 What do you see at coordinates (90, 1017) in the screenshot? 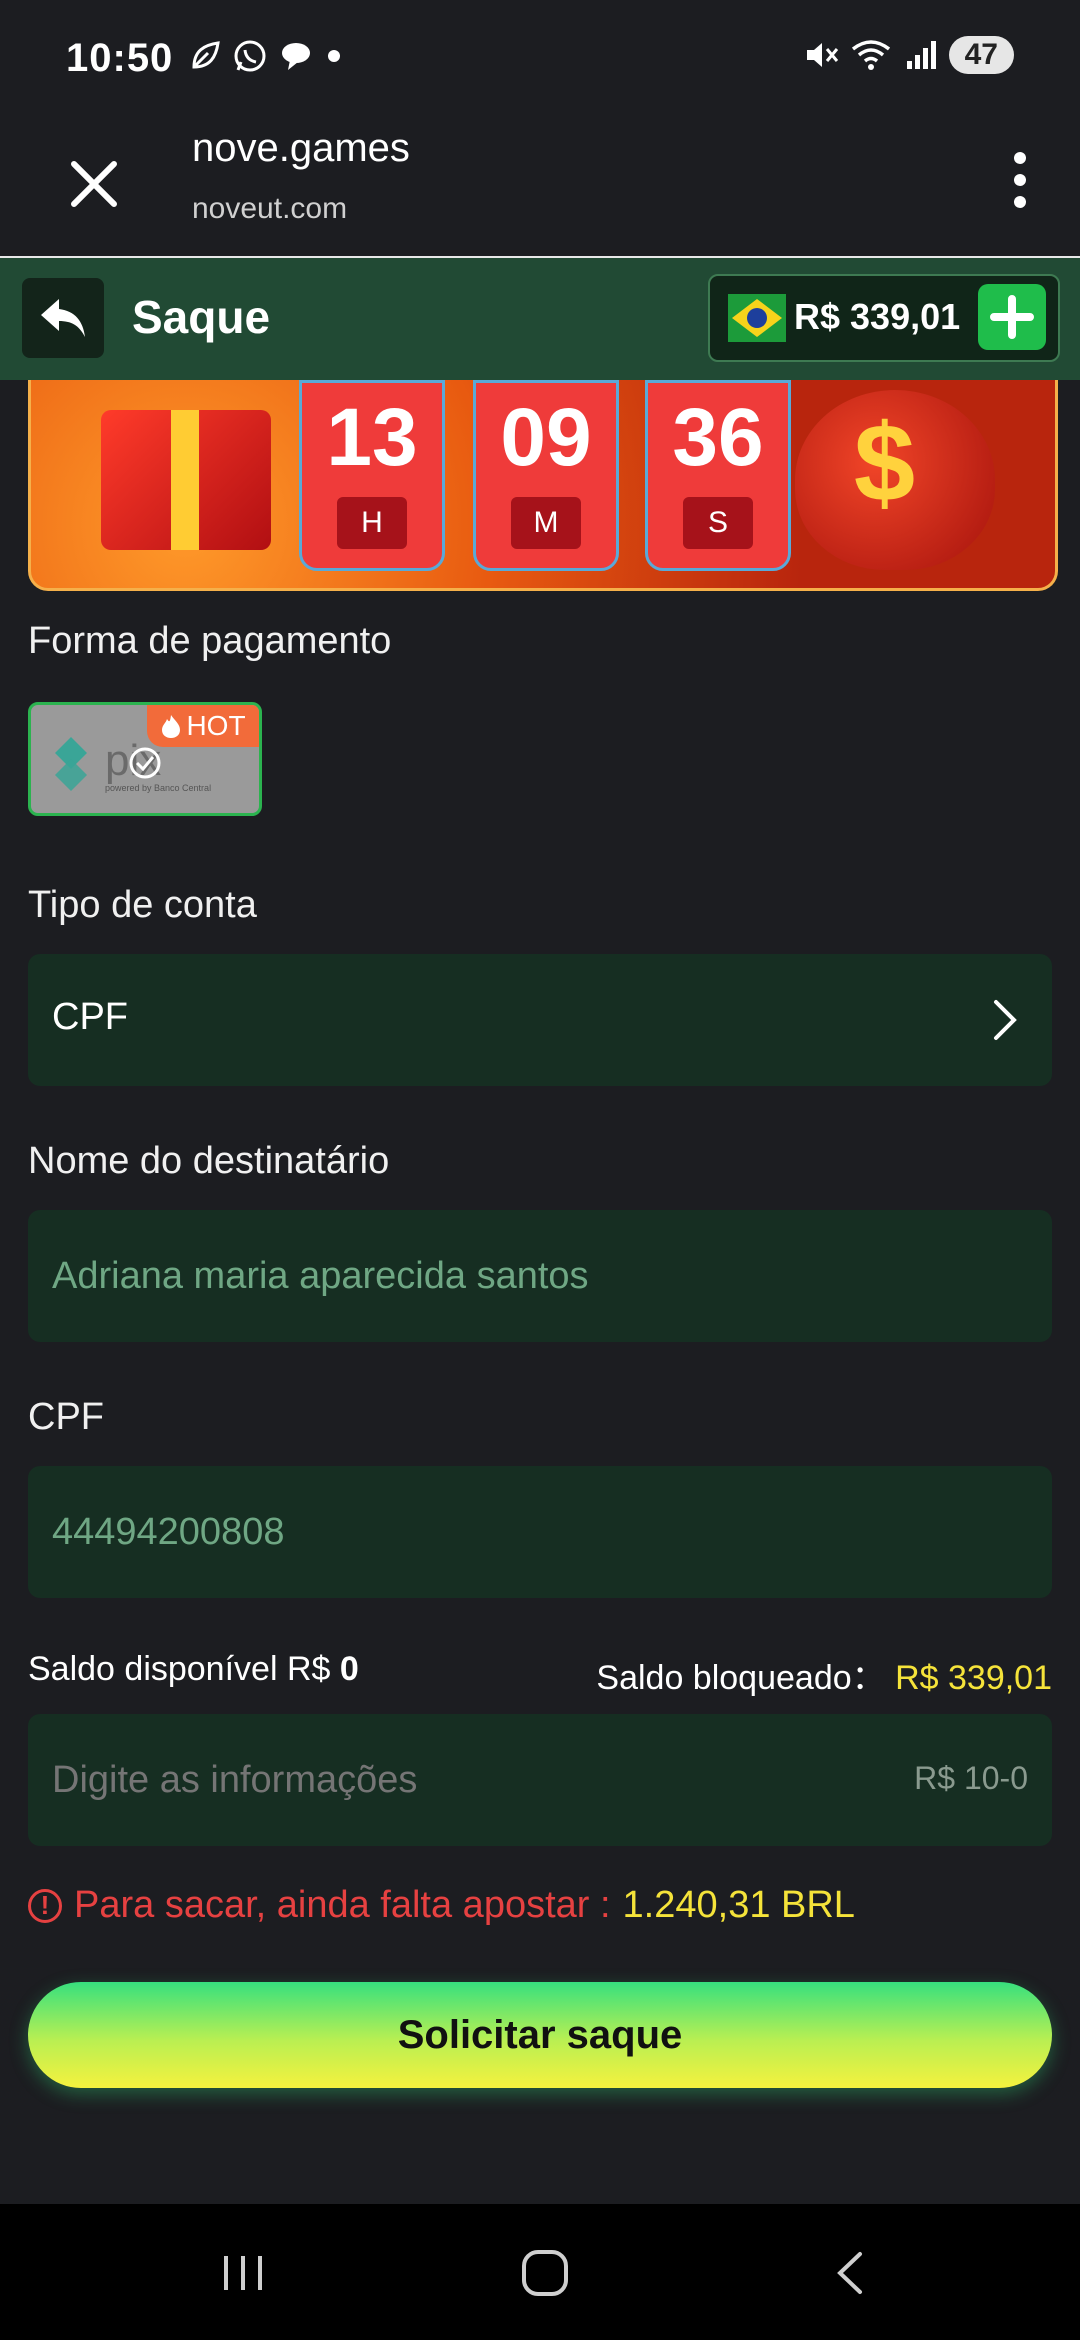
I see `account-type-value: CPF` at bounding box center [90, 1017].